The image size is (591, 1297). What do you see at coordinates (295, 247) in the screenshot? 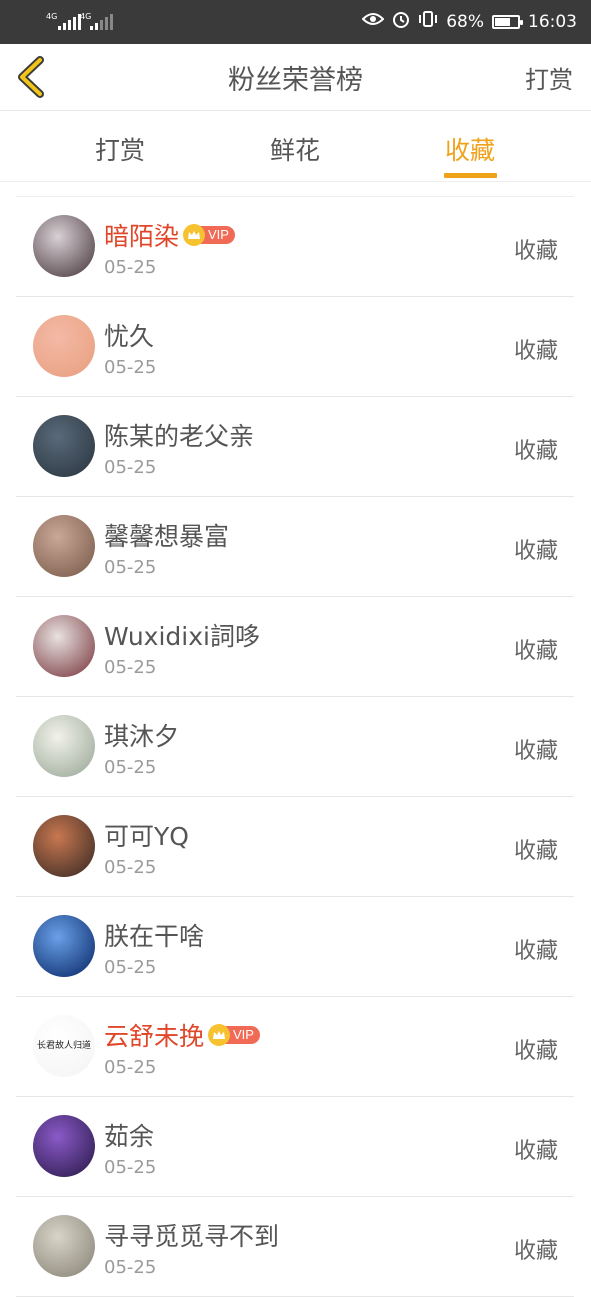
I see `fan-row: 暗陌染 VIP 05-25 收藏` at bounding box center [295, 247].